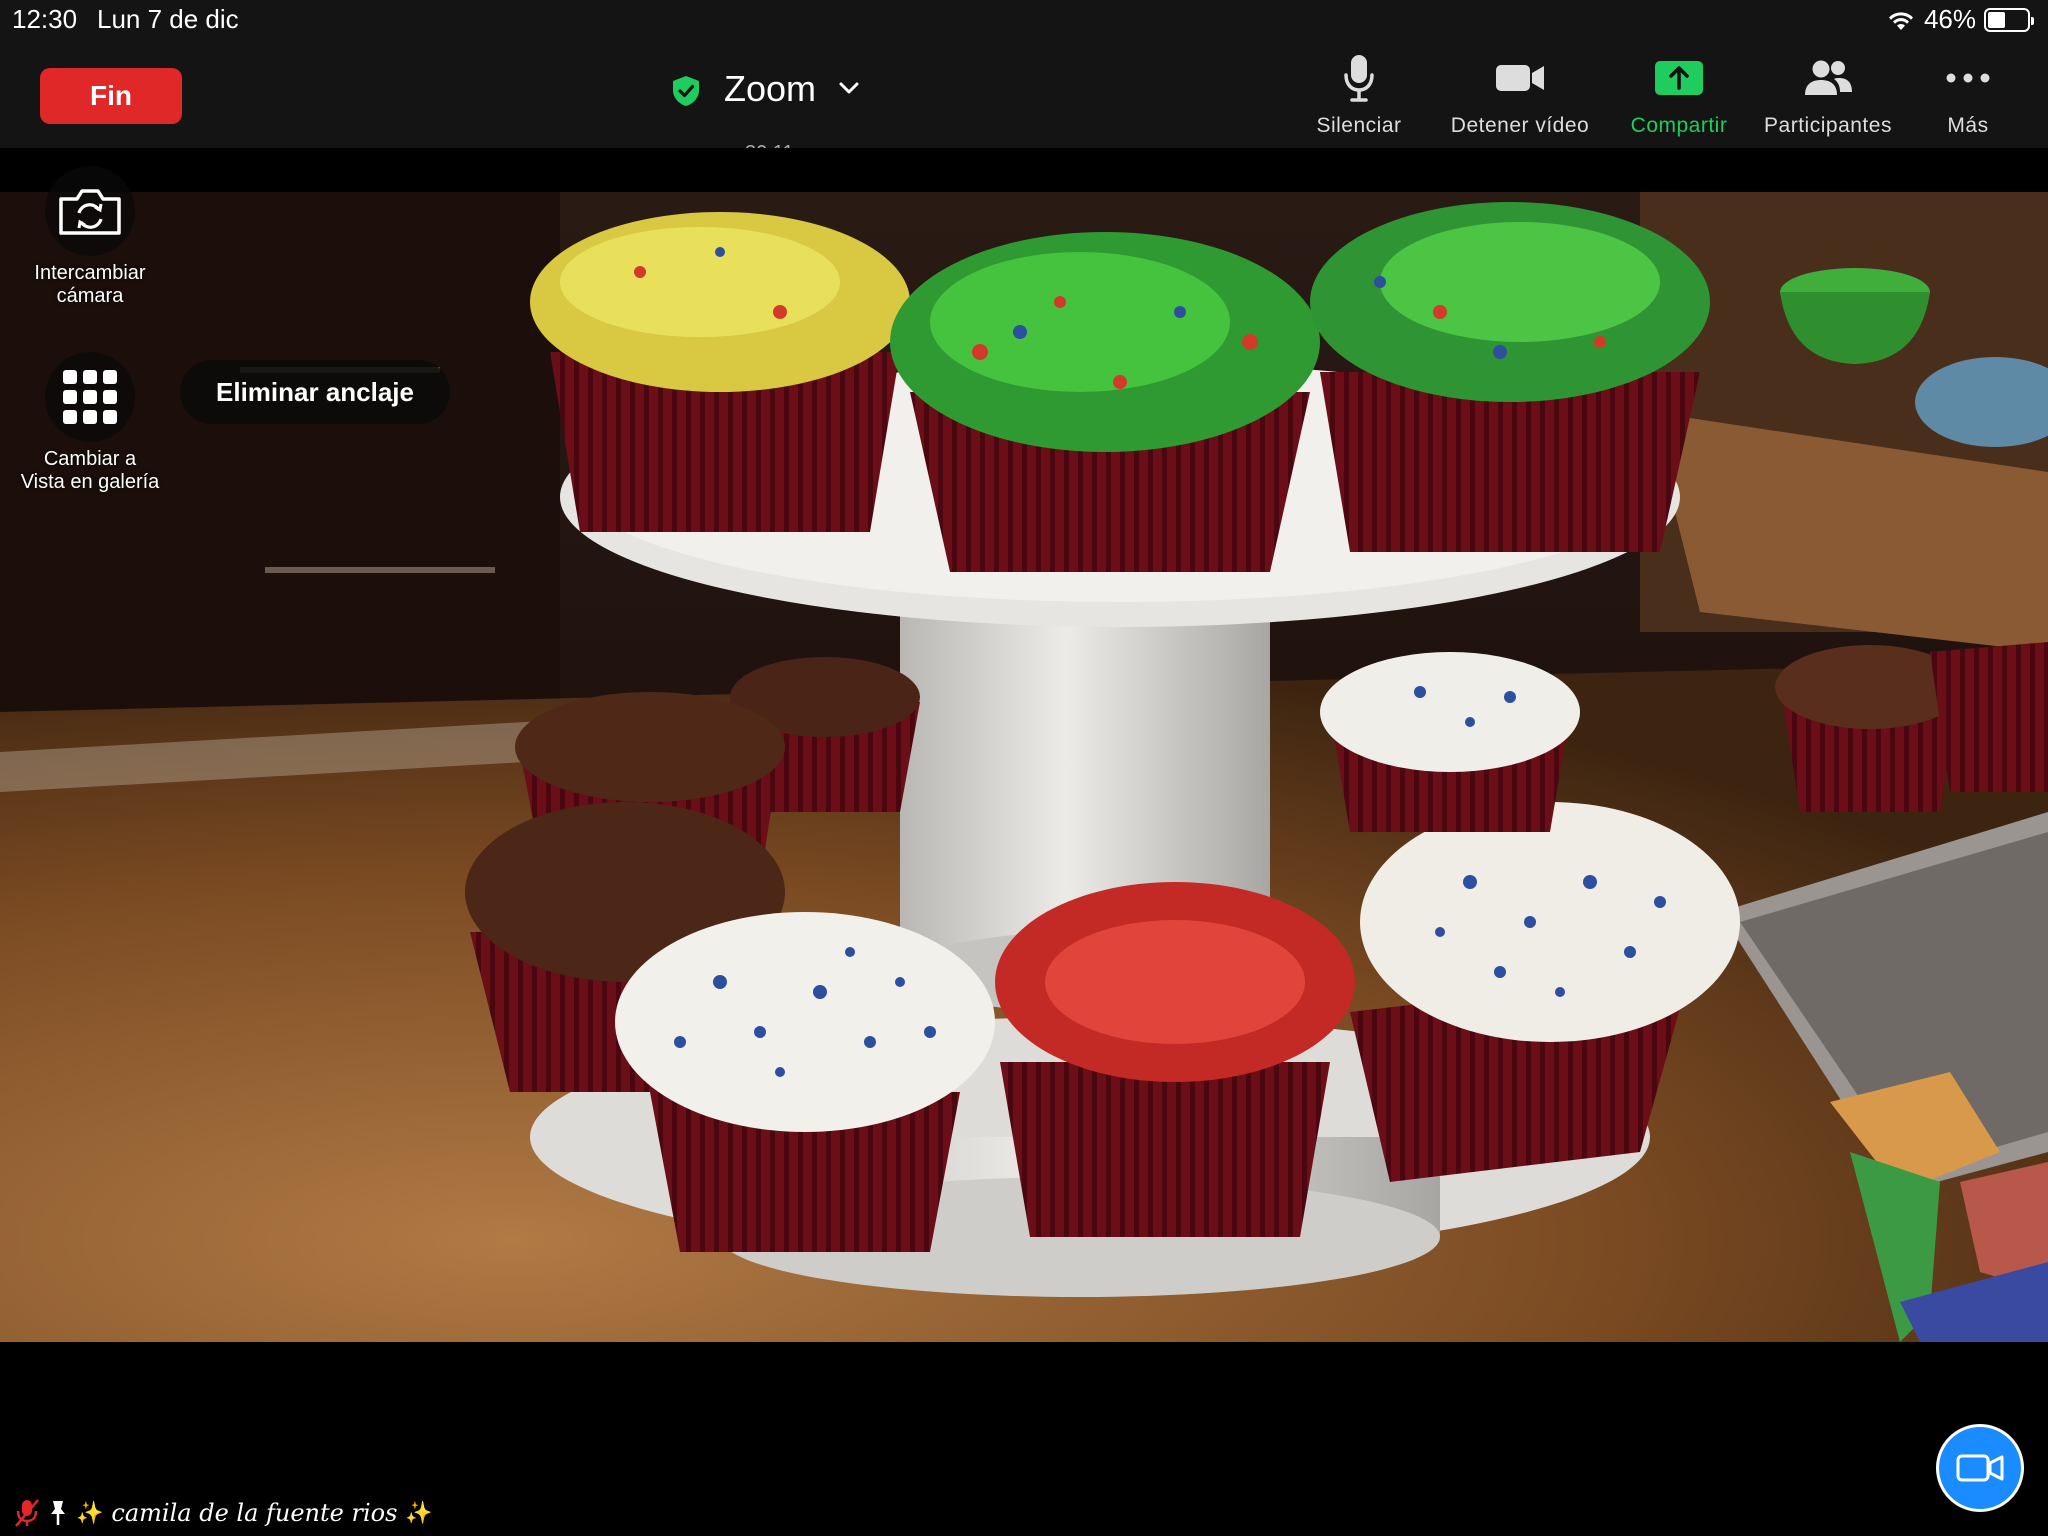  I want to click on participant-name-tag: ✨ camila de la fuente rios ✨, so click(223, 1513).